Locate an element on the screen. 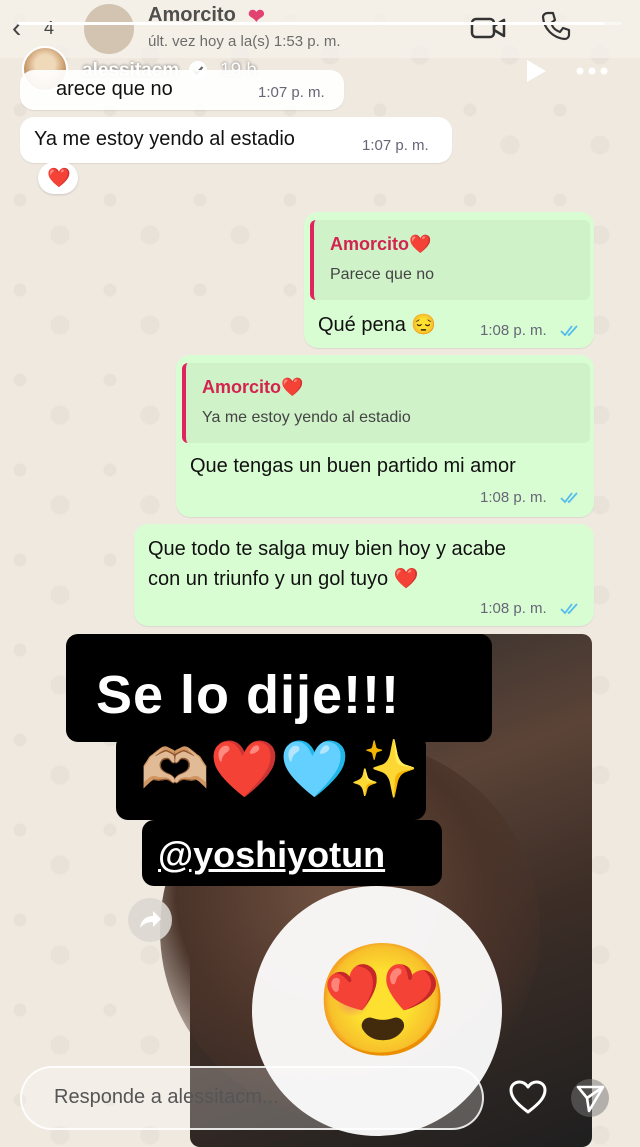  message-text: Qué pena 😔 is located at coordinates (377, 325).